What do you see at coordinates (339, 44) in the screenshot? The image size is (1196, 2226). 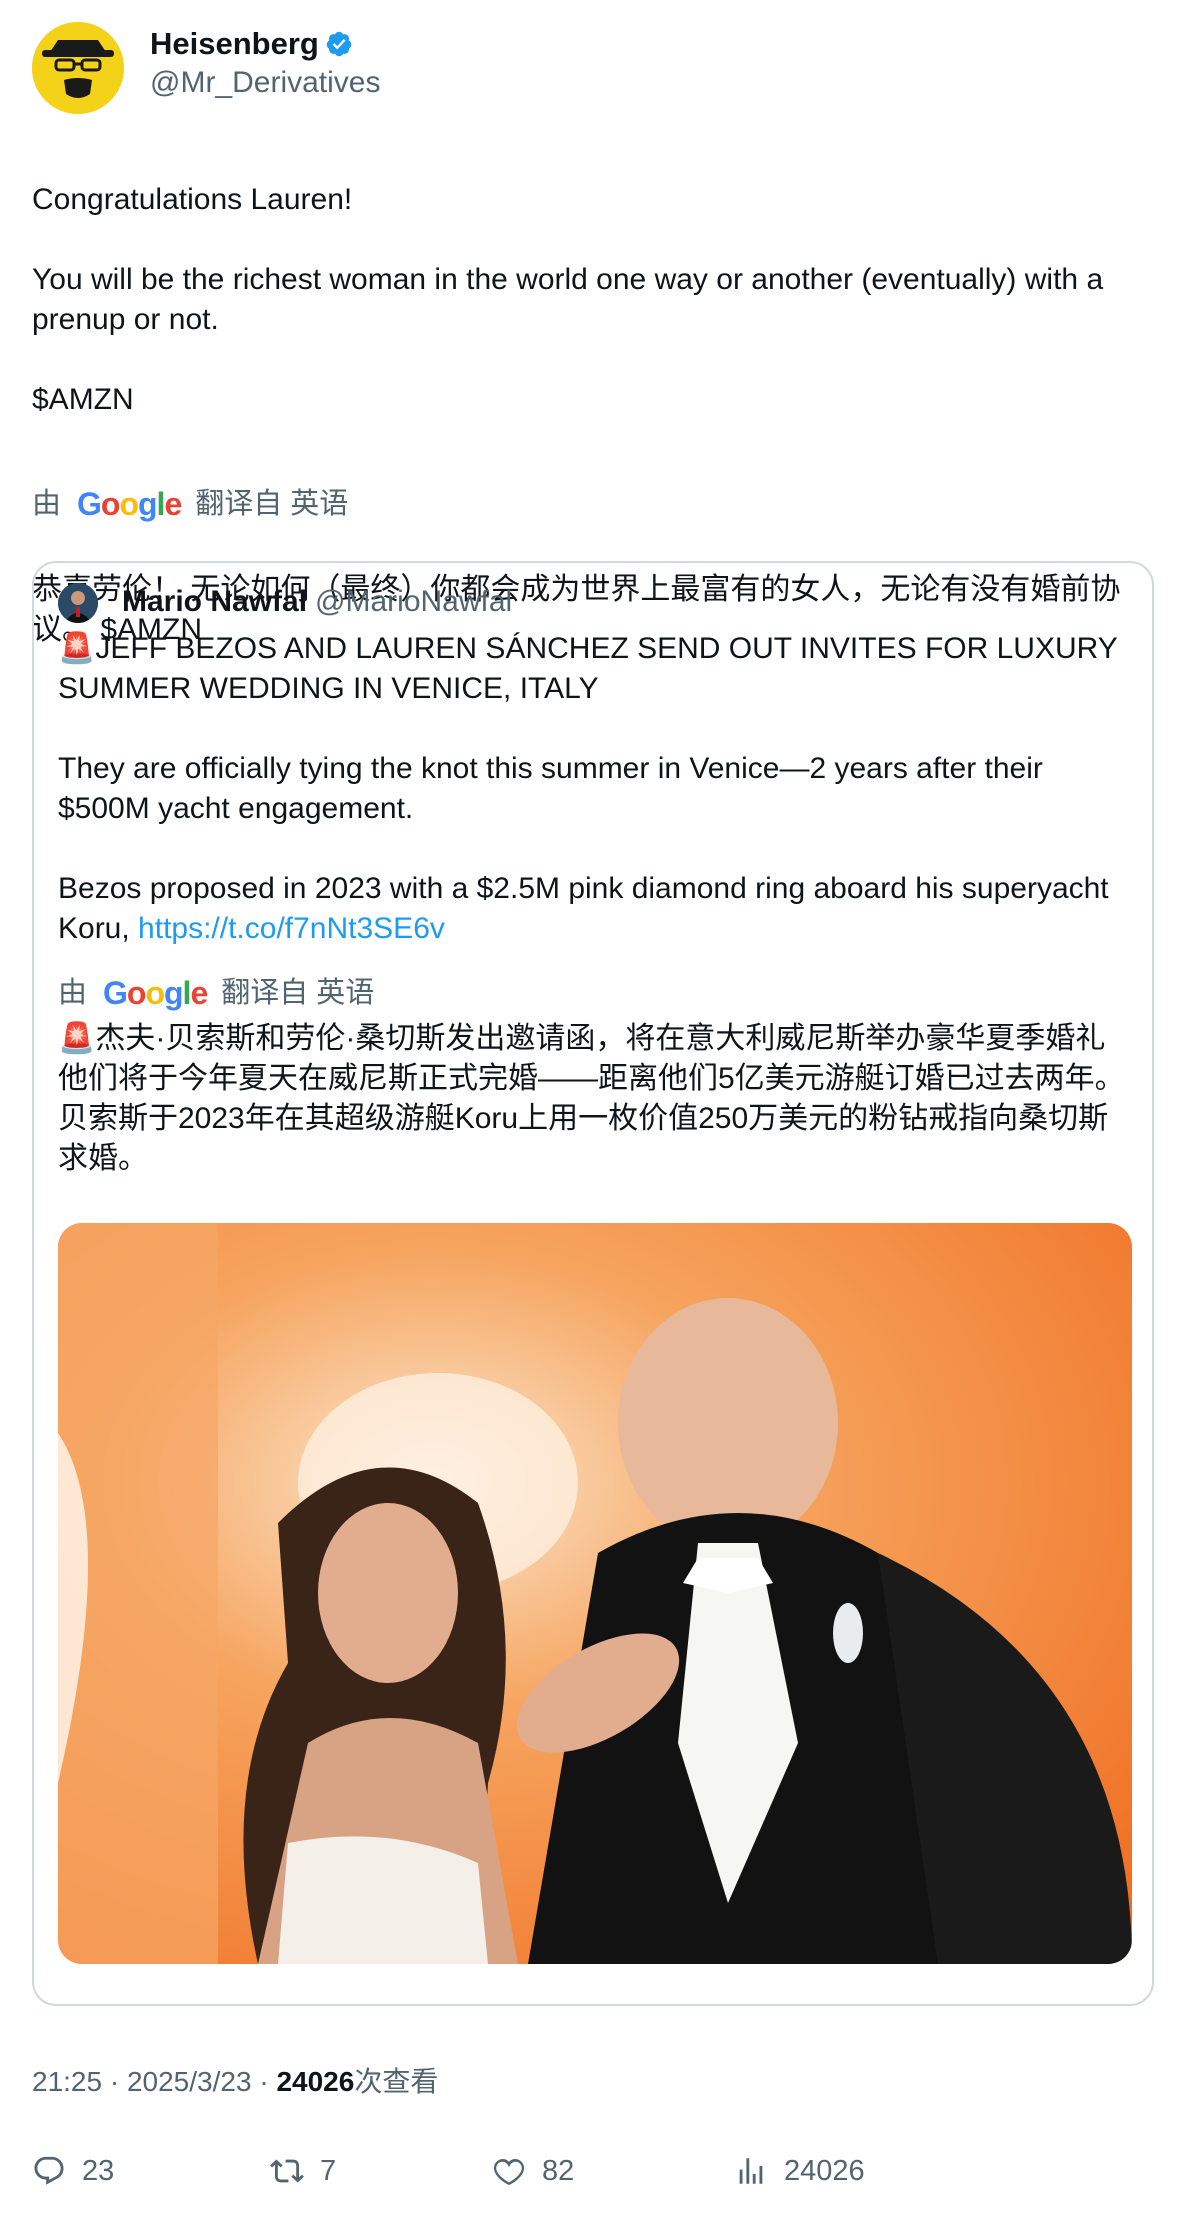 I see `verified-badge-icon` at bounding box center [339, 44].